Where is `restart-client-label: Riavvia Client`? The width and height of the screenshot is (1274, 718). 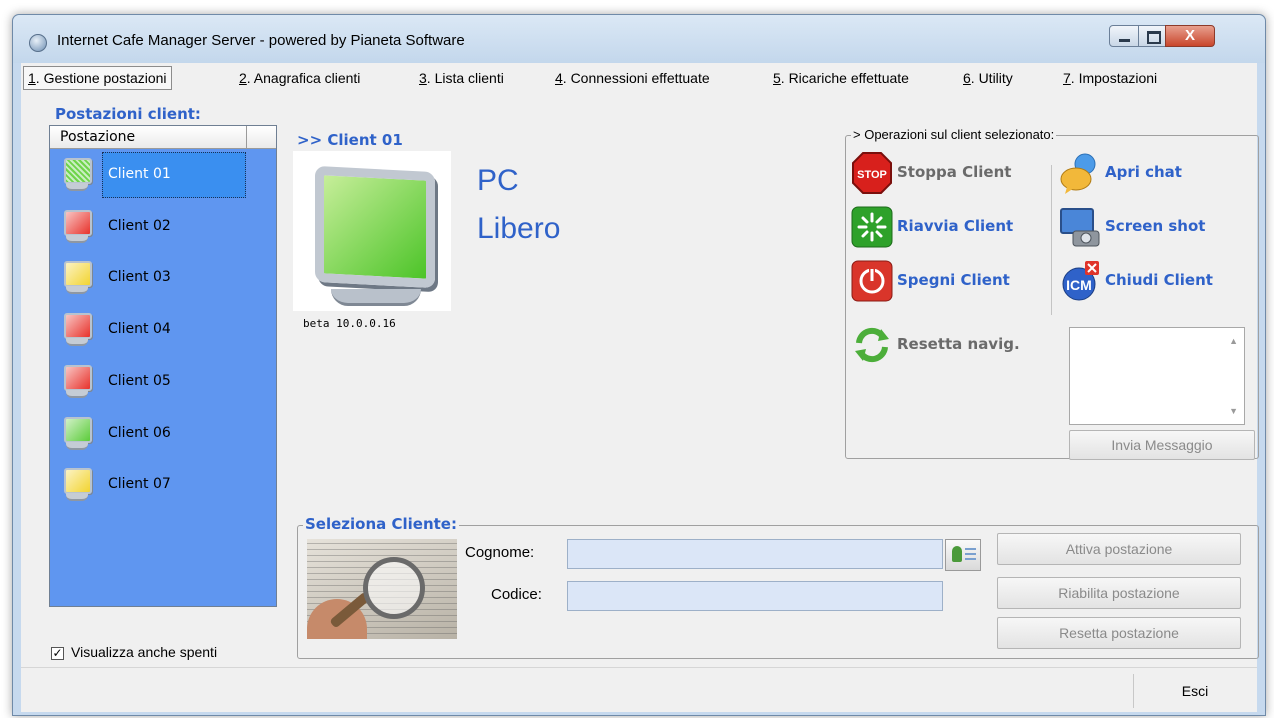
restart-client-label: Riavvia Client is located at coordinates (955, 226).